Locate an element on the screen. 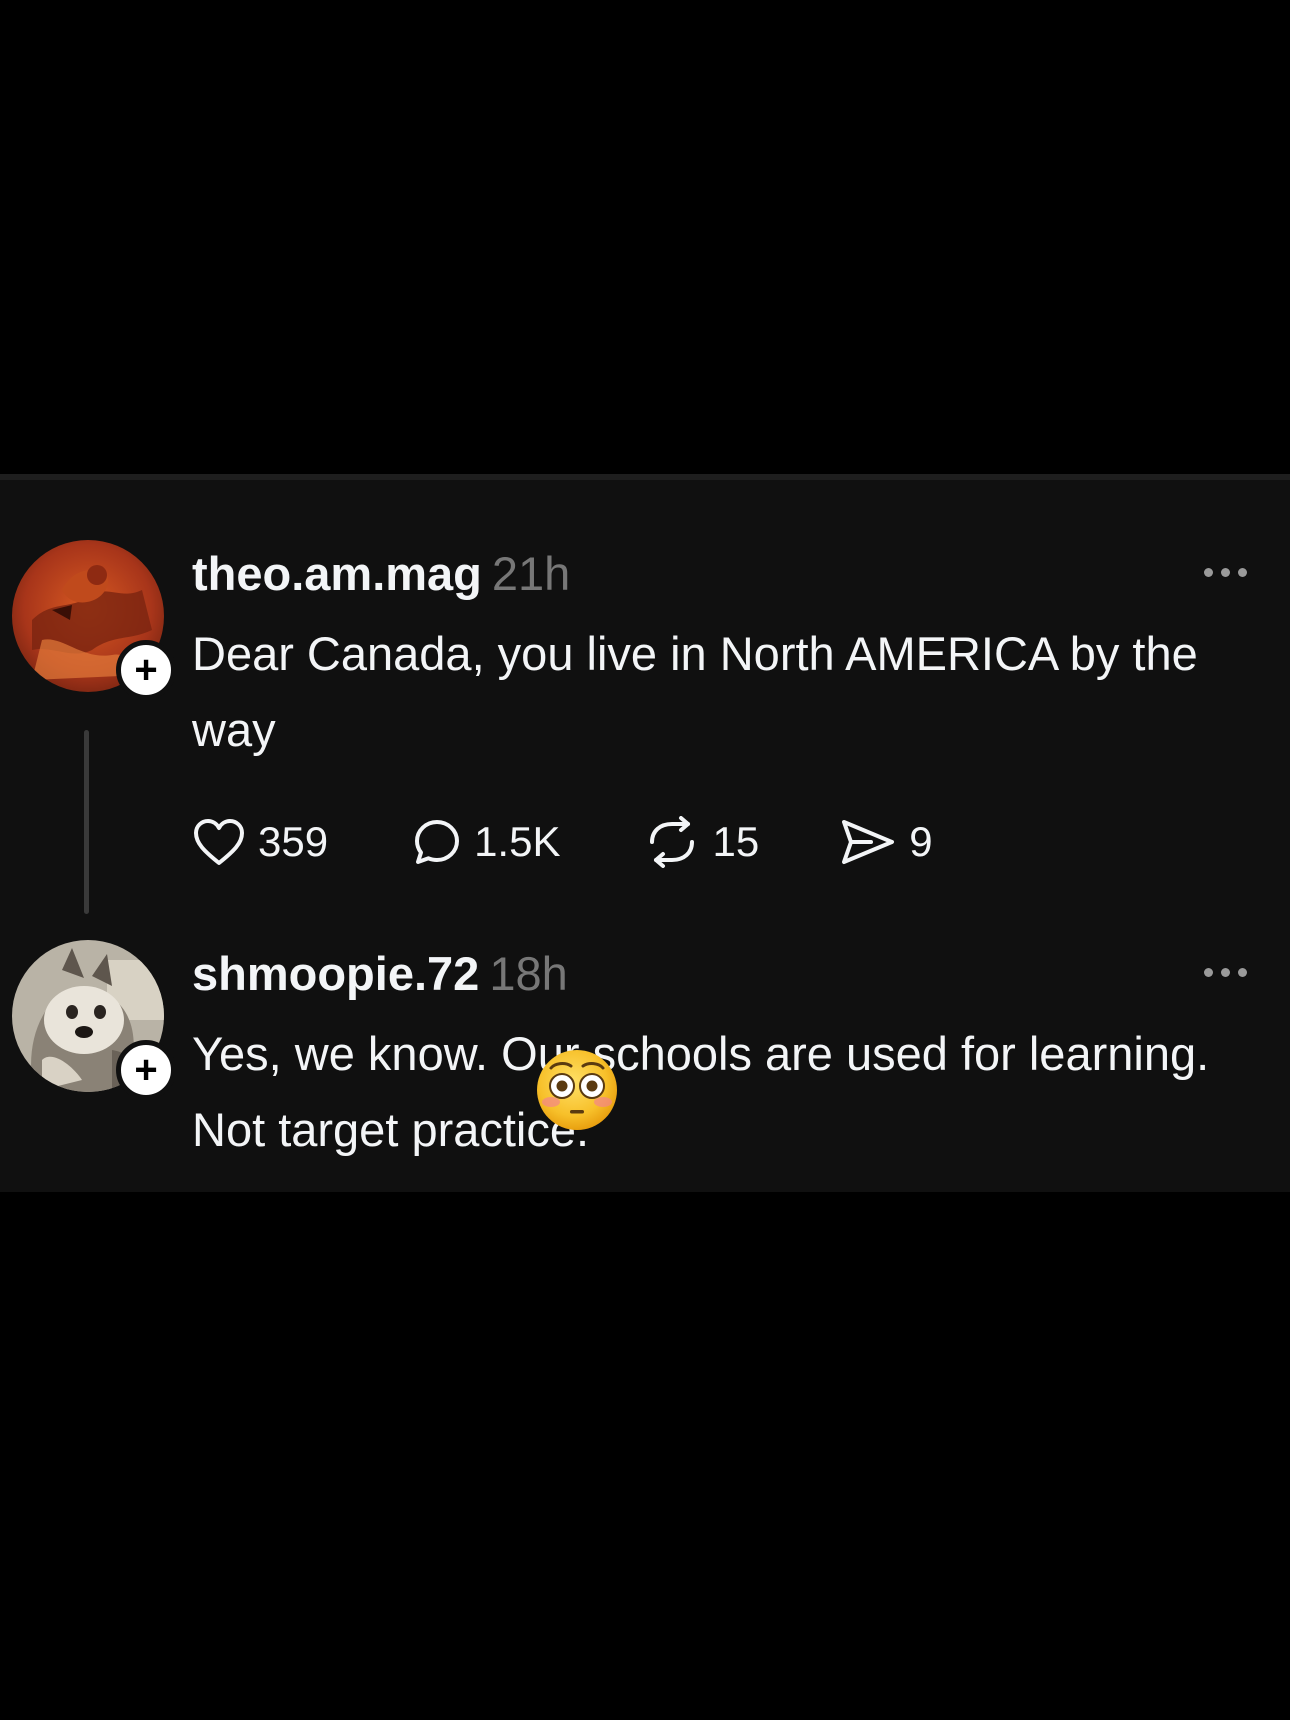  username: shmoopie.72 is located at coordinates (335, 973).